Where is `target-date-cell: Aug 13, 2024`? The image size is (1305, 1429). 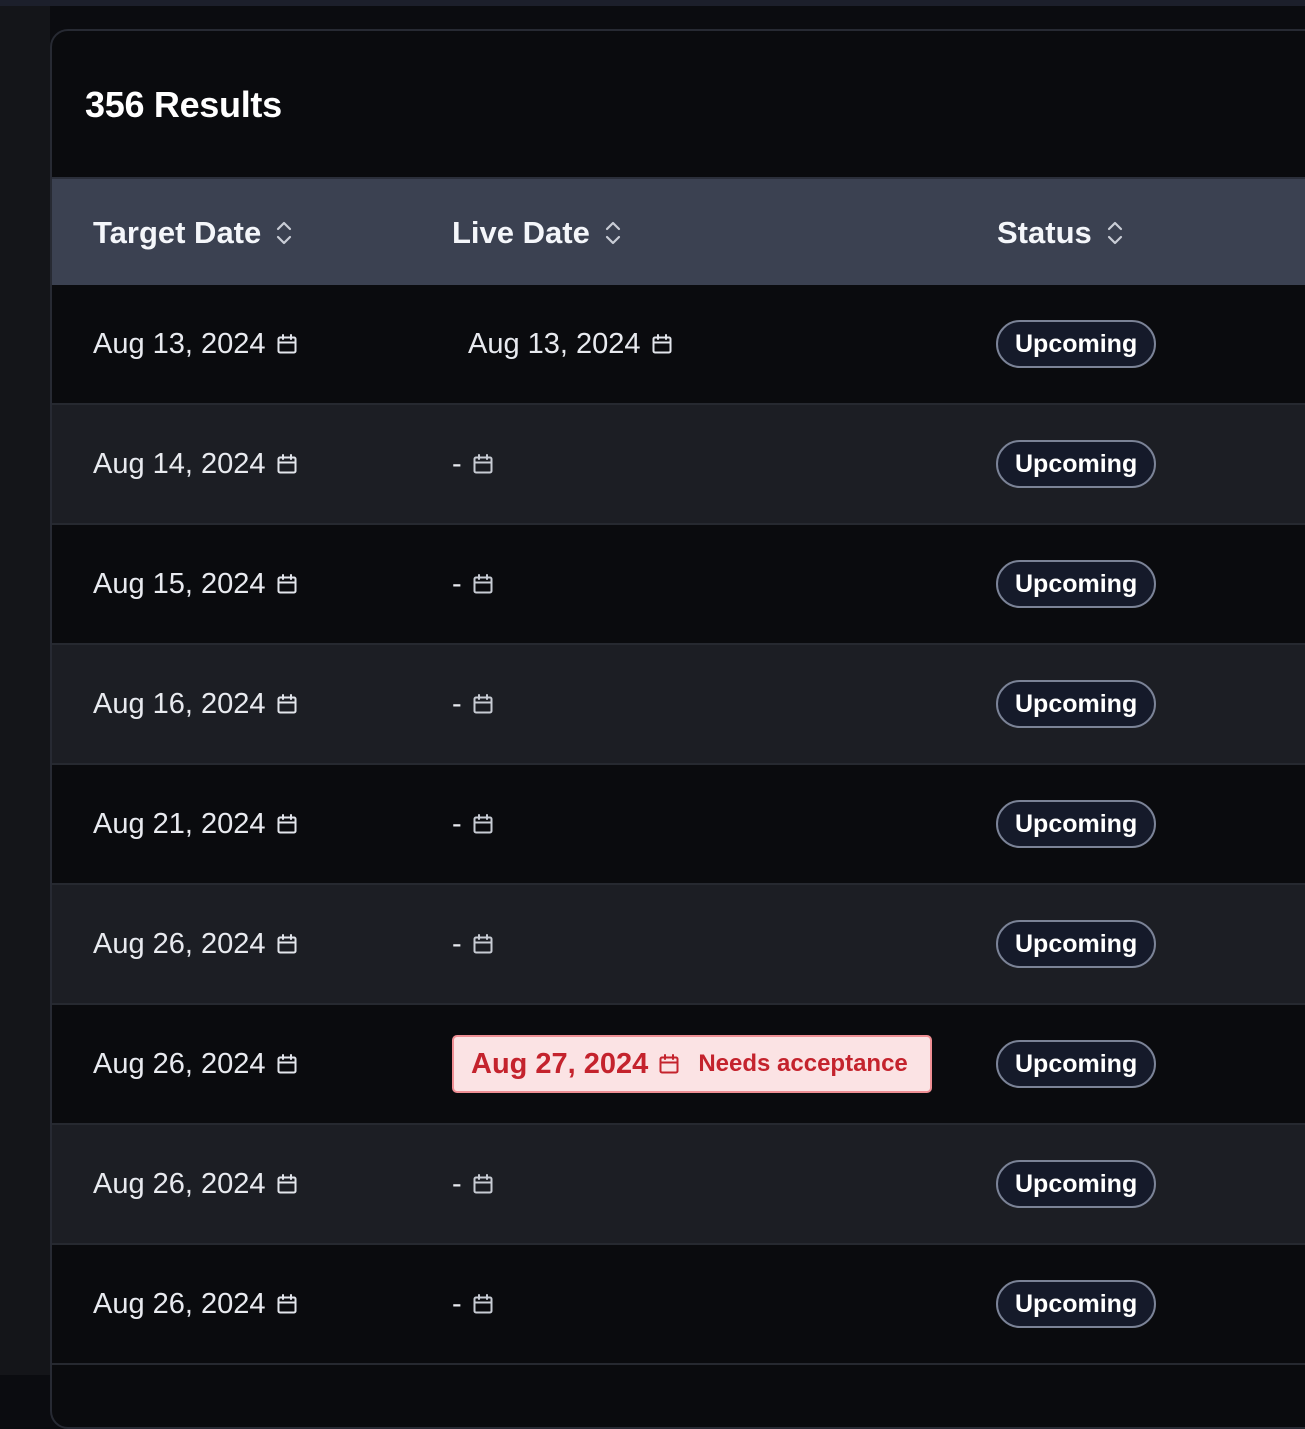 target-date-cell: Aug 13, 2024 is located at coordinates (195, 344).